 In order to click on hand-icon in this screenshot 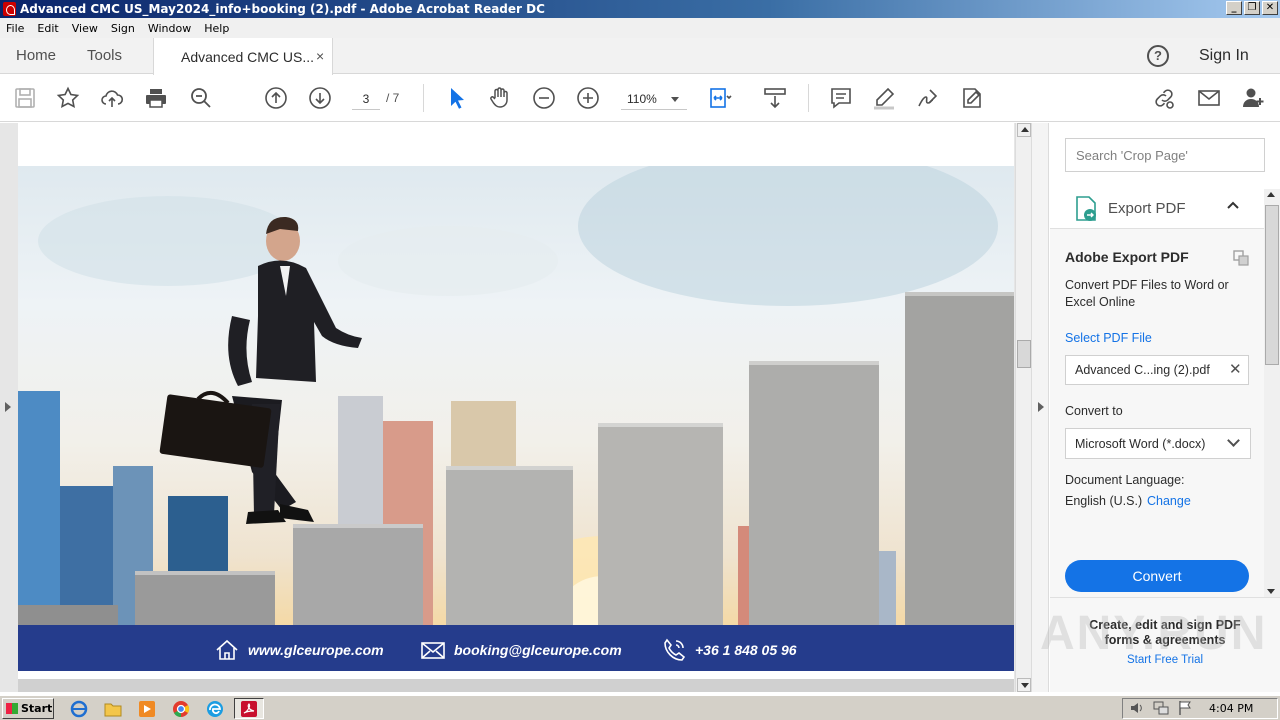, I will do `click(500, 98)`.